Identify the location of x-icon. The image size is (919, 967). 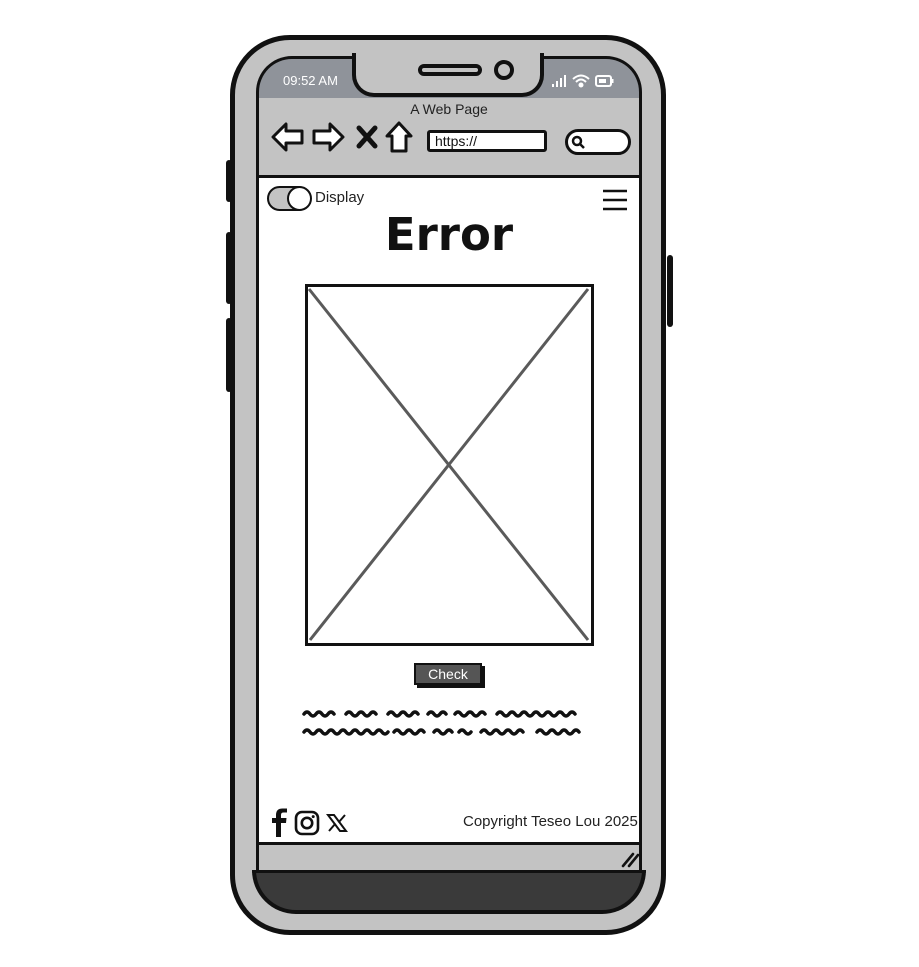
(337, 823).